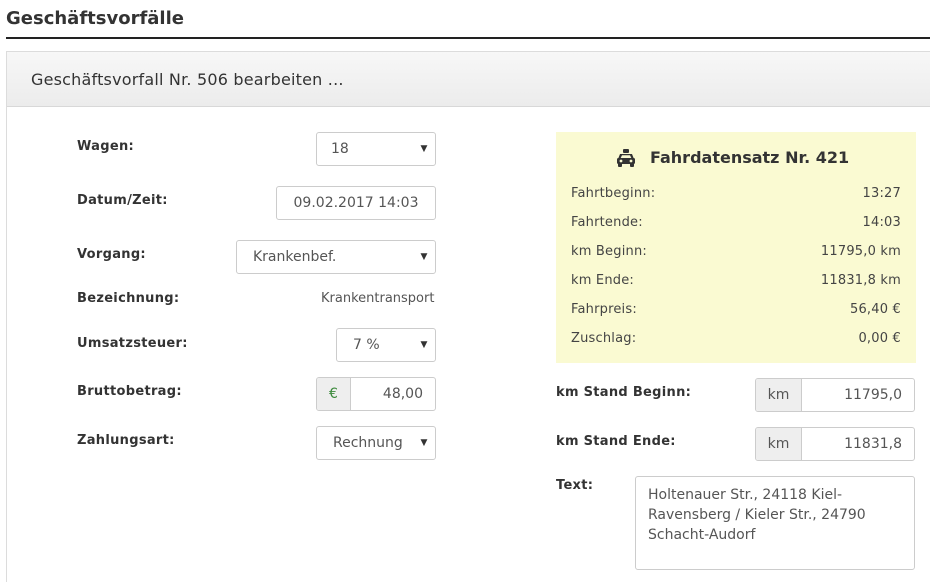 The height and width of the screenshot is (582, 930). What do you see at coordinates (128, 298) in the screenshot?
I see `bezeichnung-label: Bezeichnung:` at bounding box center [128, 298].